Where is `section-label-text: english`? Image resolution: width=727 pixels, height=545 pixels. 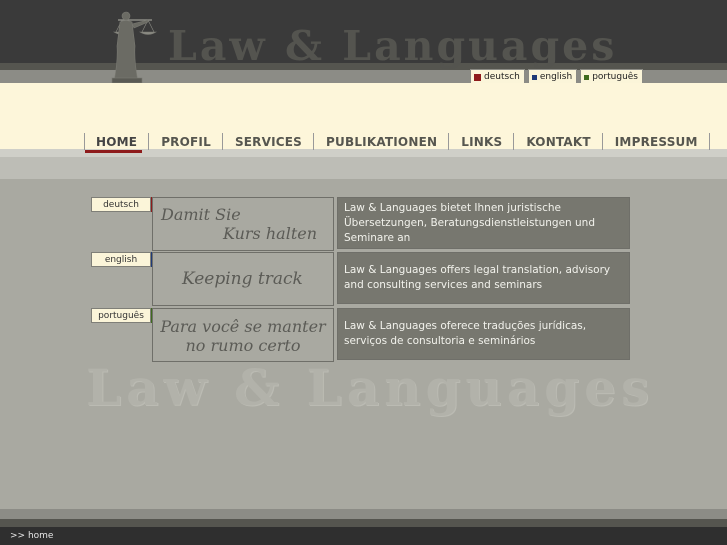 section-label-text: english is located at coordinates (121, 259).